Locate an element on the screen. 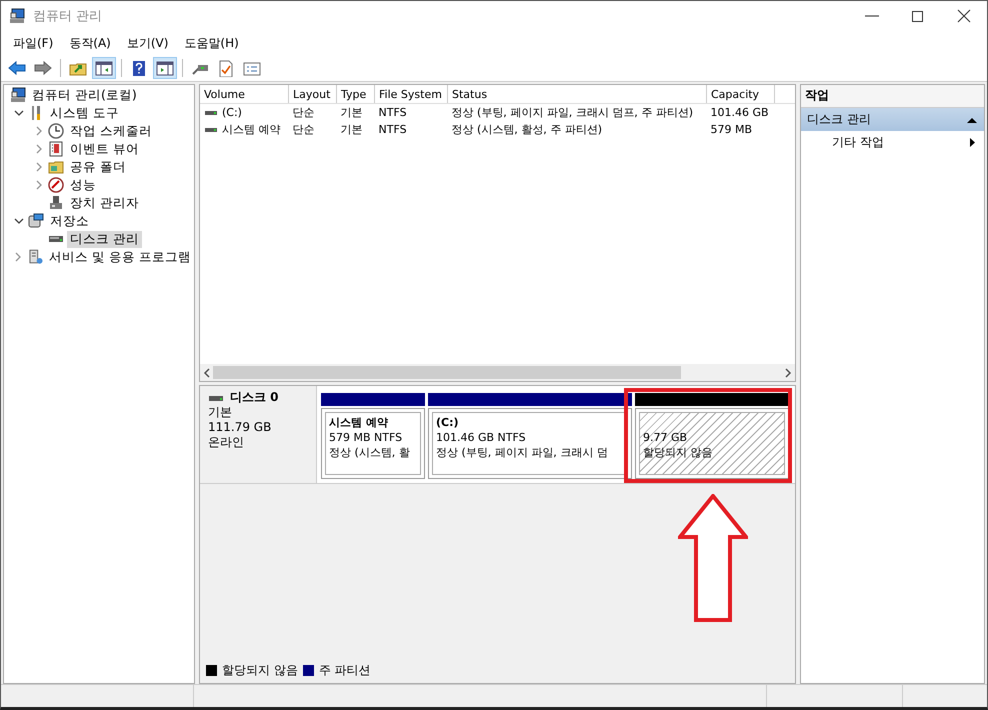 The height and width of the screenshot is (710, 988). list-icon is located at coordinates (252, 68).